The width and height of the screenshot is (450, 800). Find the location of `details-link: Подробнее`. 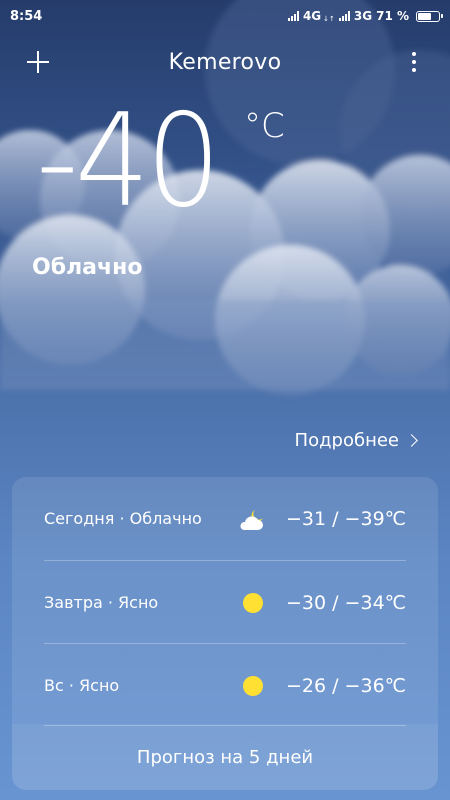

details-link: Подробнее is located at coordinates (356, 440).